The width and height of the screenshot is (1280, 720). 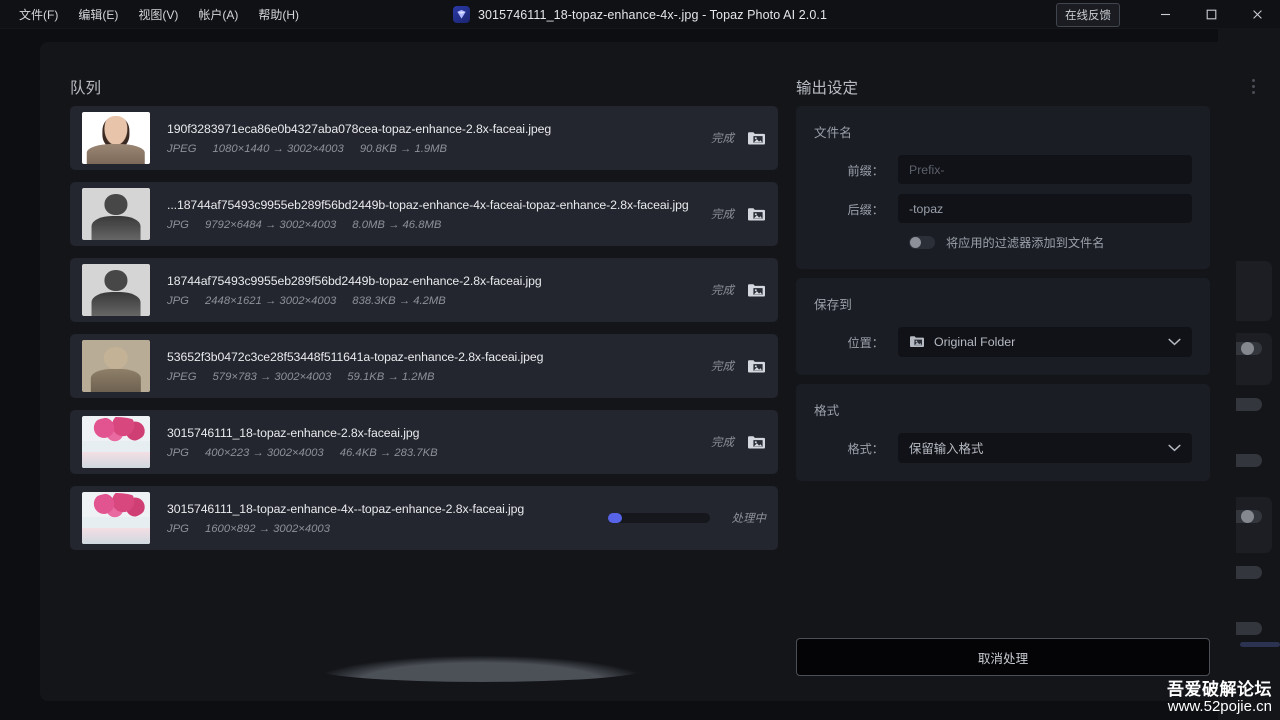 What do you see at coordinates (272, 376) in the screenshot?
I see `queue-item-meta-1: 579×783 → 3002×4003` at bounding box center [272, 376].